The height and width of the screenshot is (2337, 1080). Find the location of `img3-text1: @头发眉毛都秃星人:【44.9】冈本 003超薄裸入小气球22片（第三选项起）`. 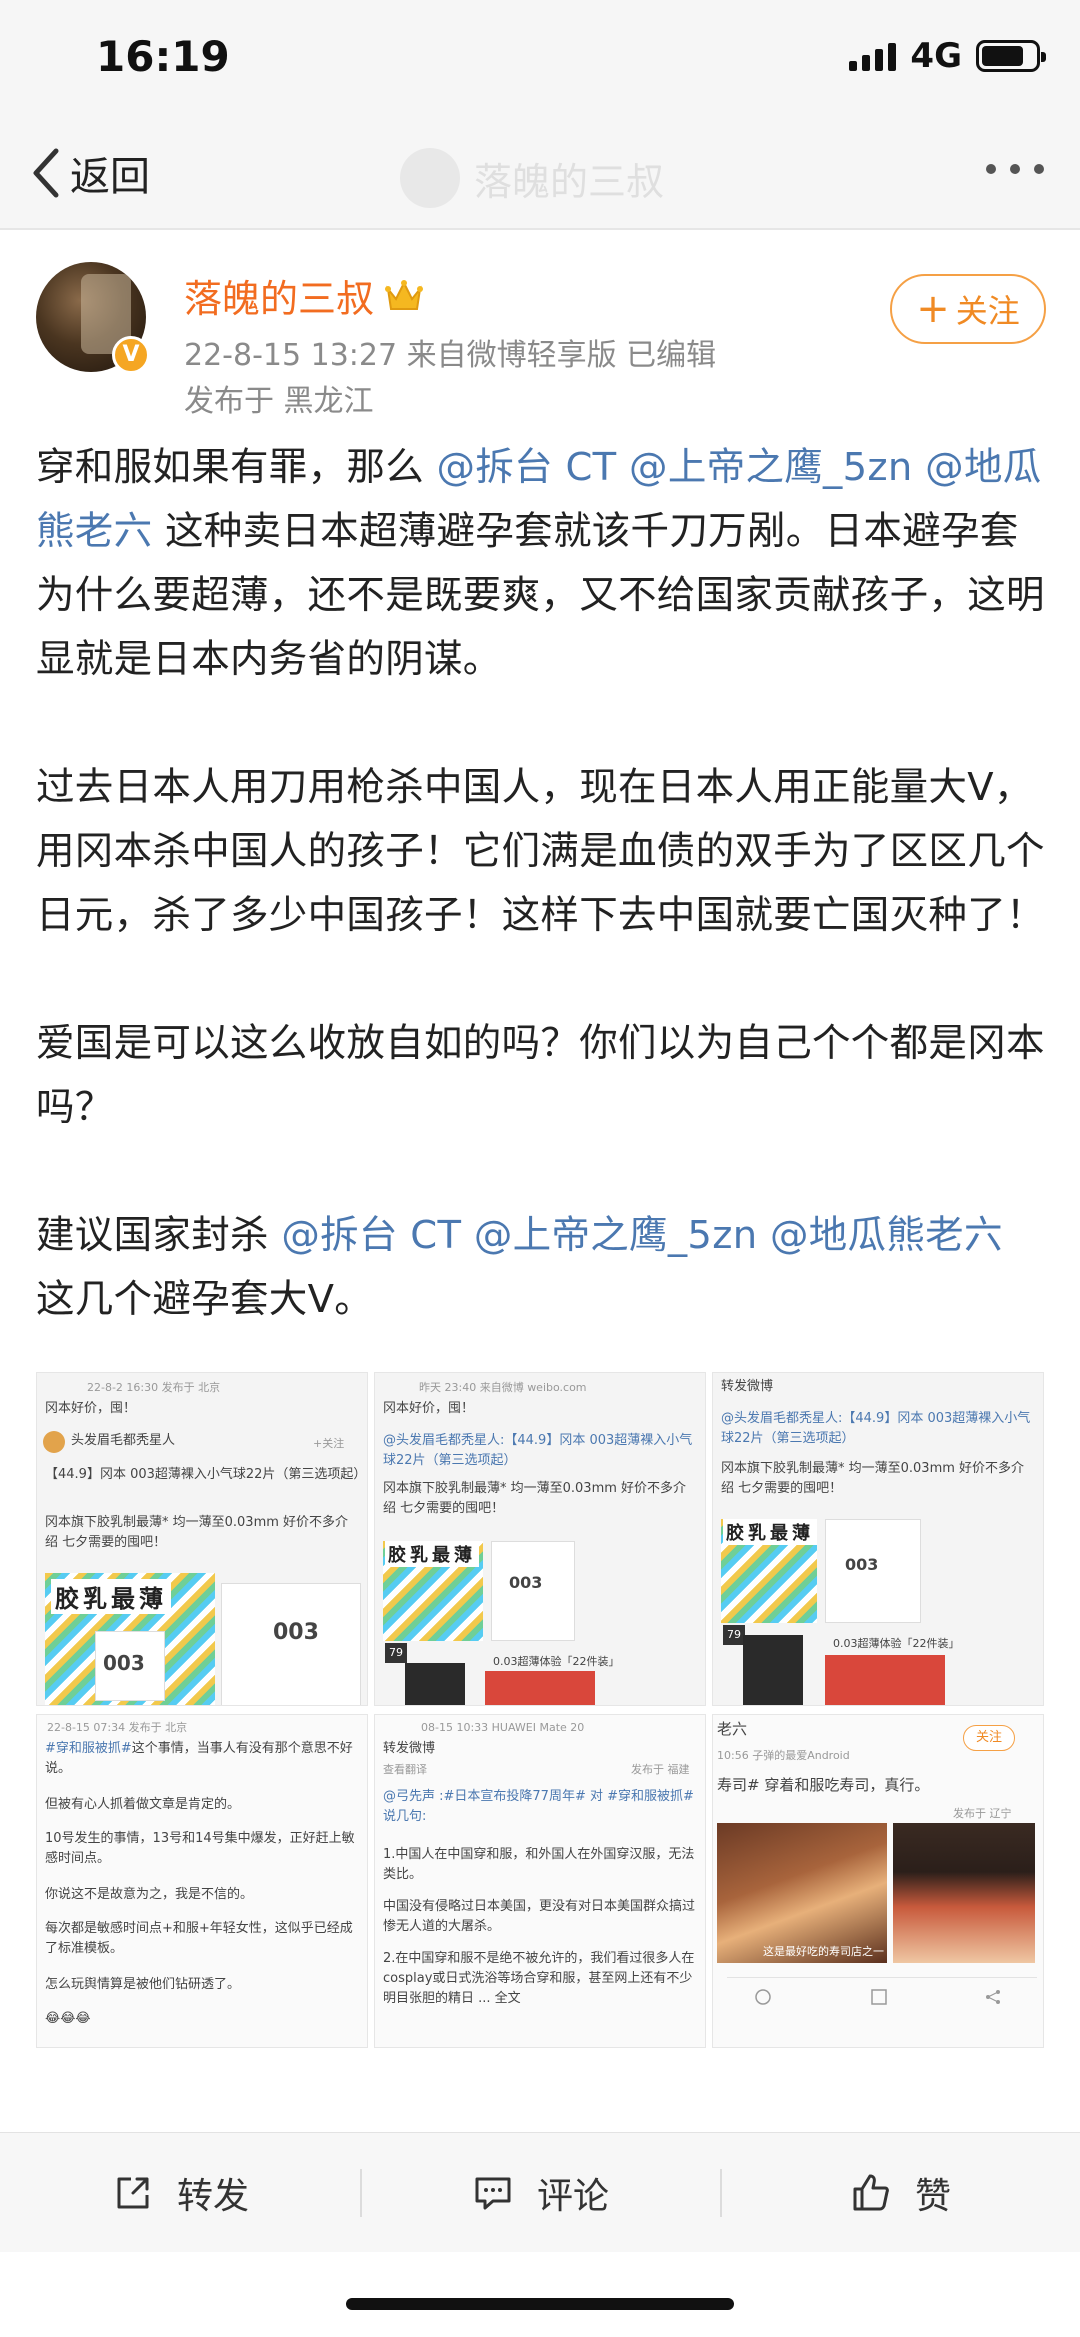

img3-text1: @头发眉毛都秃星人:【44.9】冈本 003超薄裸入小气球22片（第三选项起） is located at coordinates (879, 1429).